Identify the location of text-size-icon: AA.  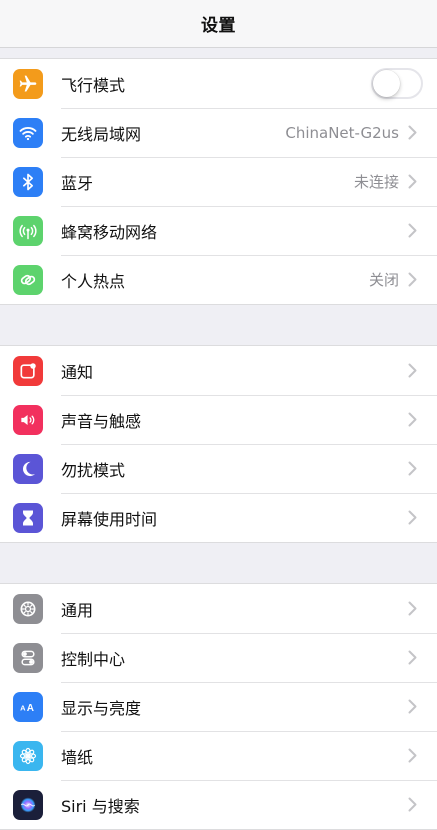
(28, 706).